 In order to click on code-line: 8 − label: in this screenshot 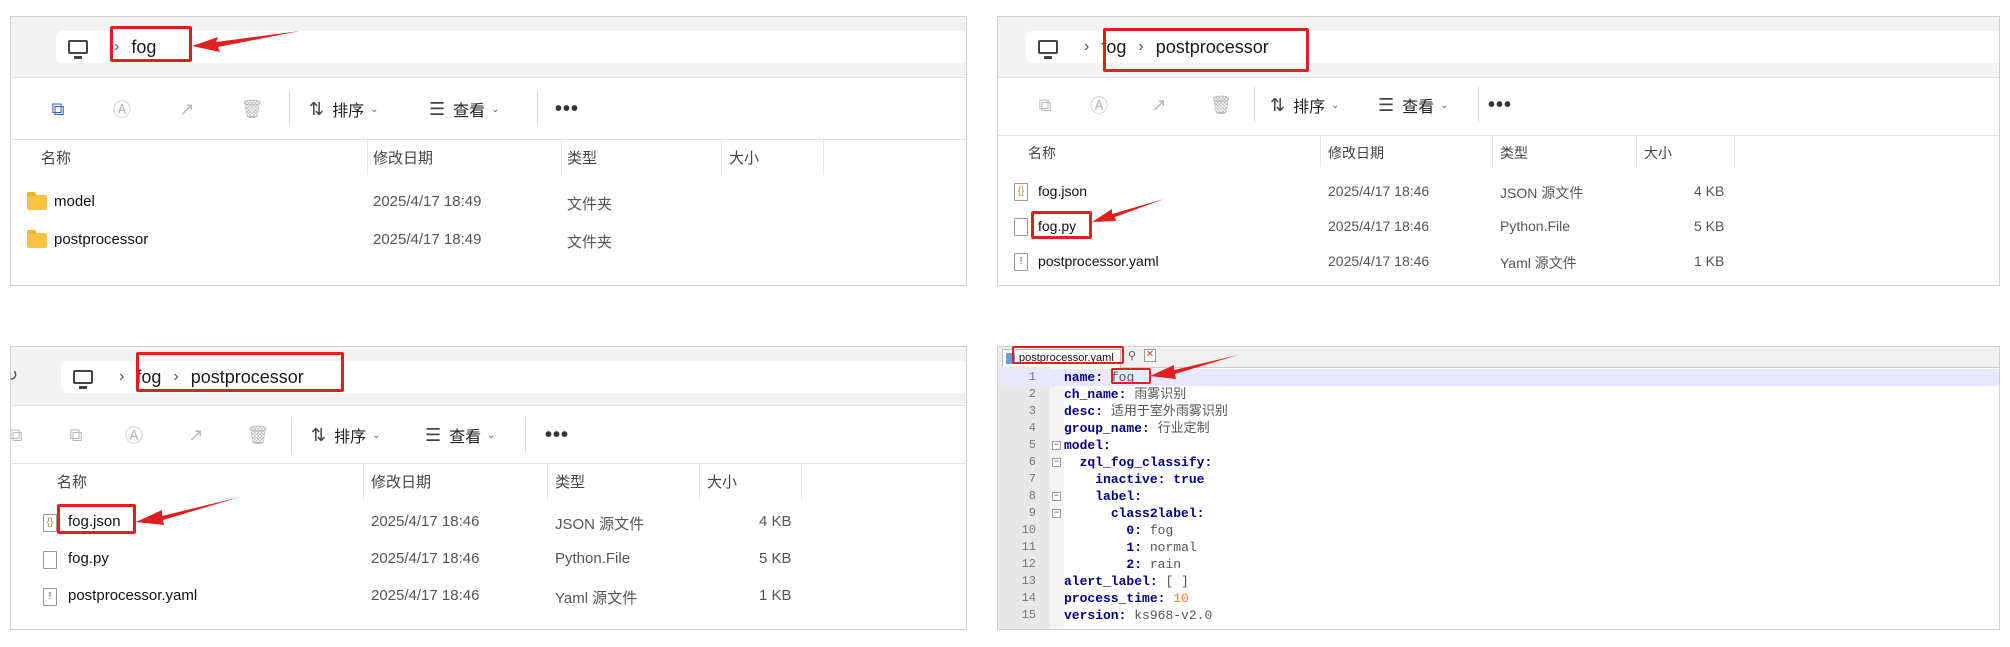, I will do `click(1498, 496)`.